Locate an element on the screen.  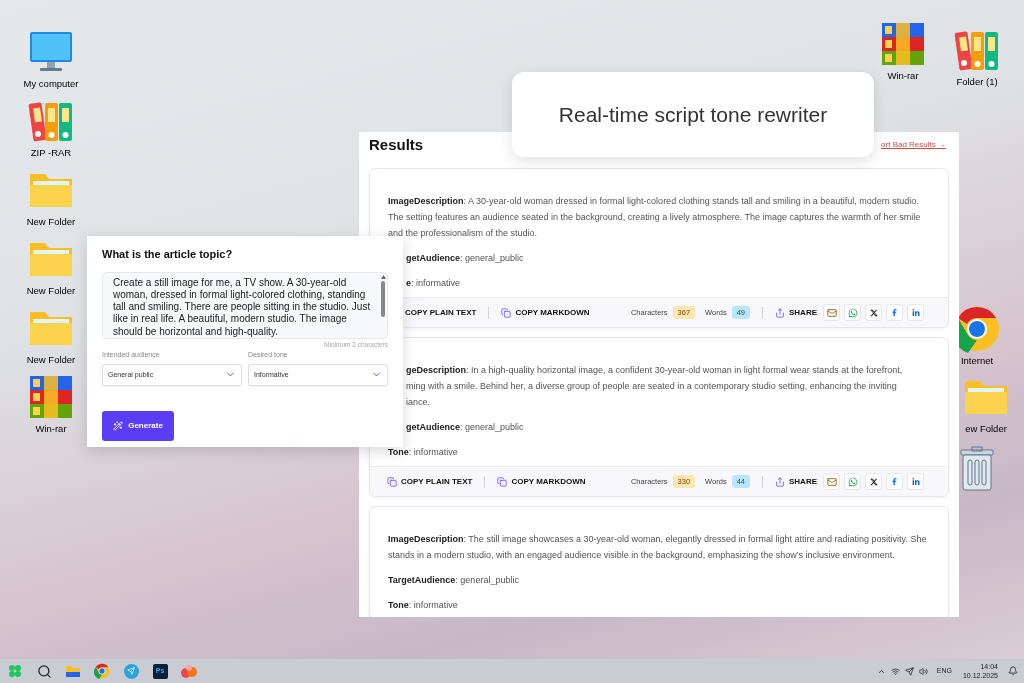
app-icon is located at coordinates (189, 671).